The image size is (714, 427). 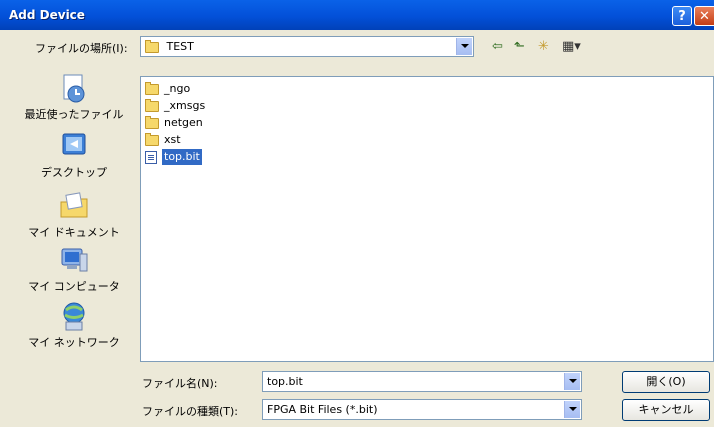 What do you see at coordinates (74, 88) in the screenshot?
I see `recent-documents-icon` at bounding box center [74, 88].